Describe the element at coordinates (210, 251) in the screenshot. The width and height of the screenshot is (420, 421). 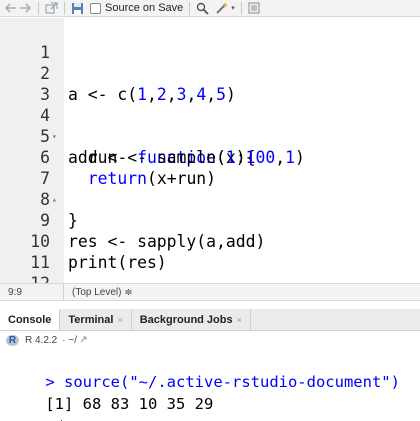
I see `code-line: 11` at that location.